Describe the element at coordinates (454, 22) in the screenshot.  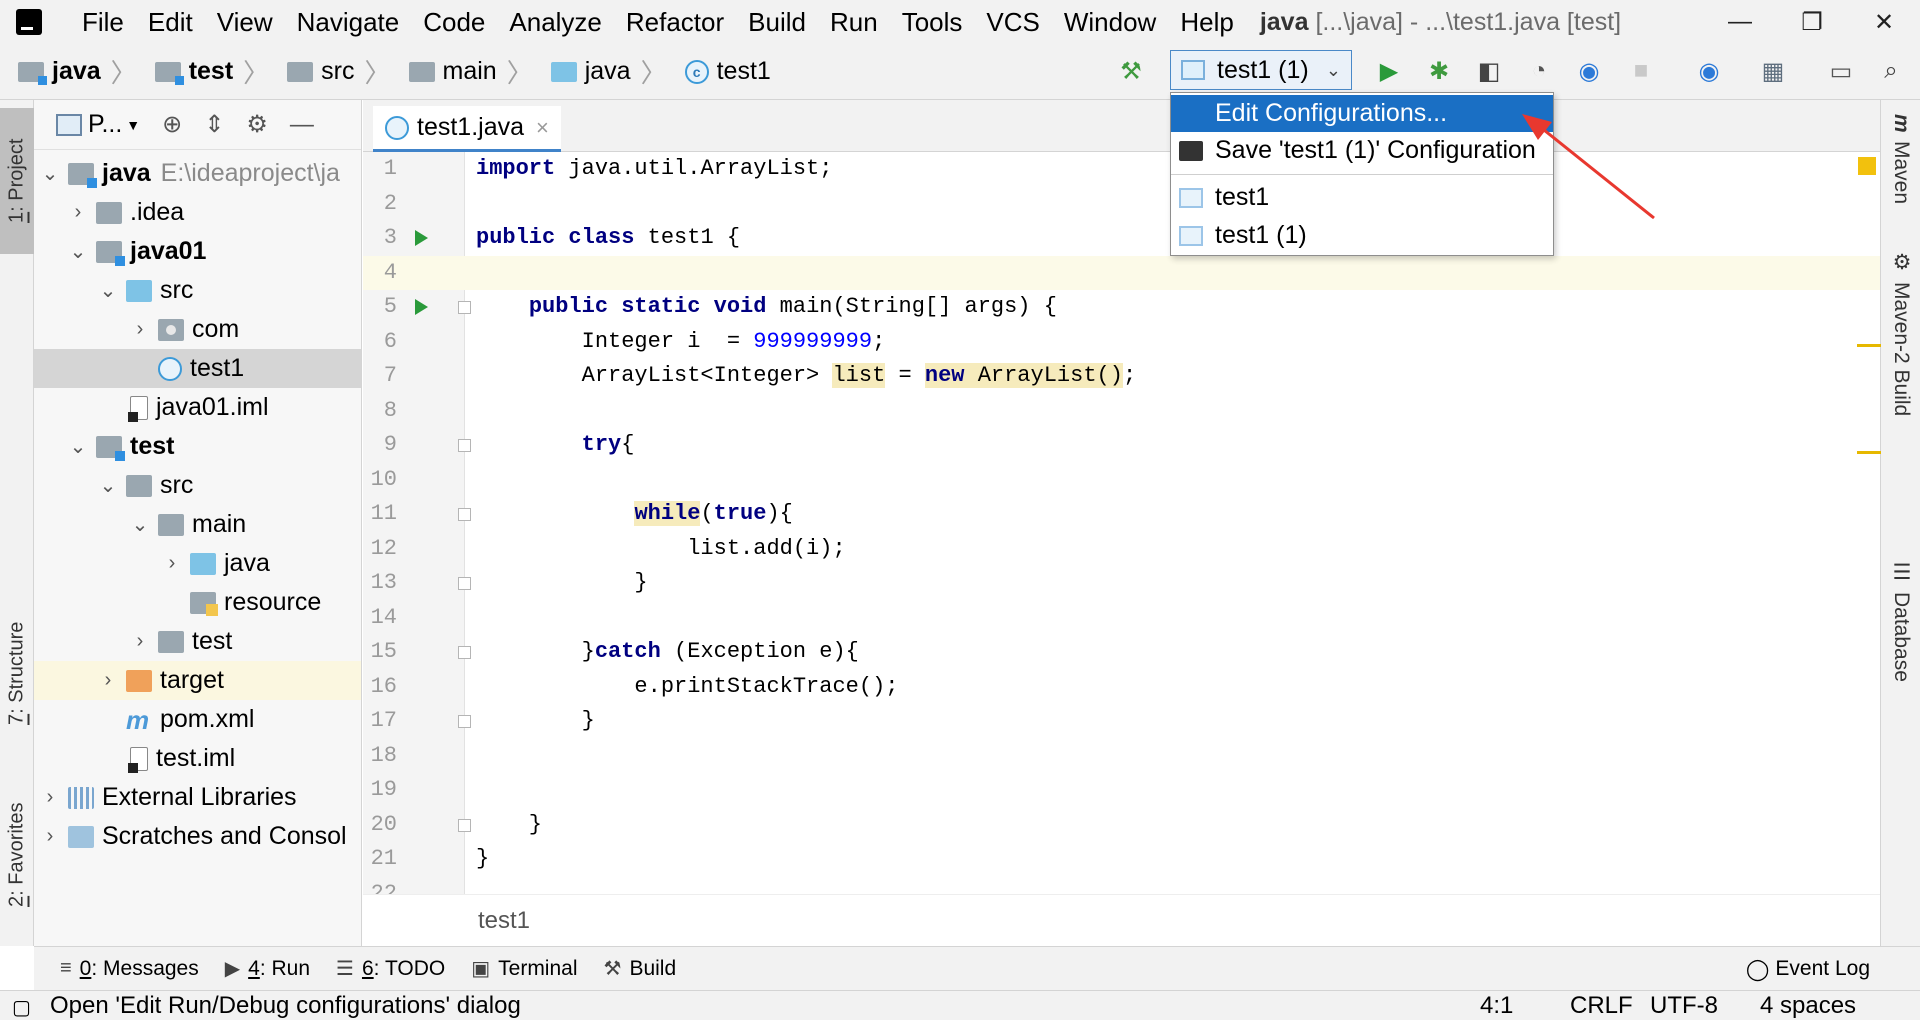
I see `menu-code: Code` at that location.